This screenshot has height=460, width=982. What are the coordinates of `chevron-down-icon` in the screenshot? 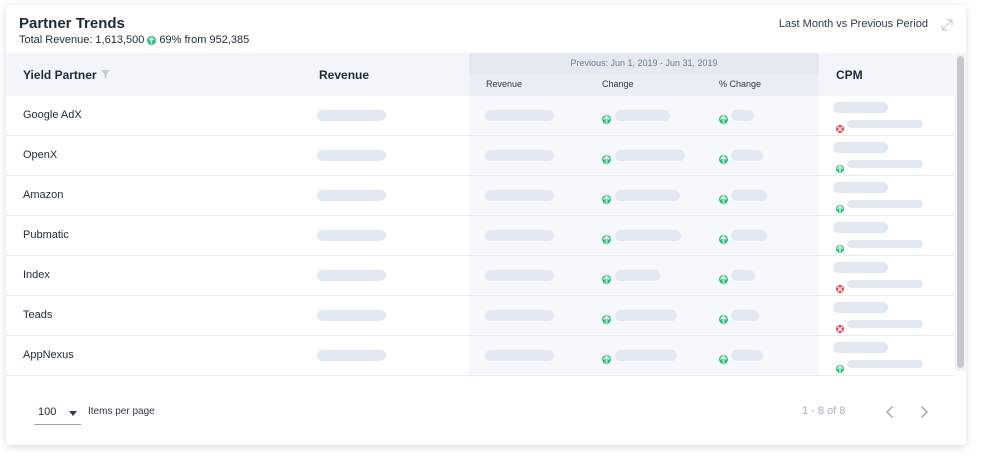 It's located at (73, 413).